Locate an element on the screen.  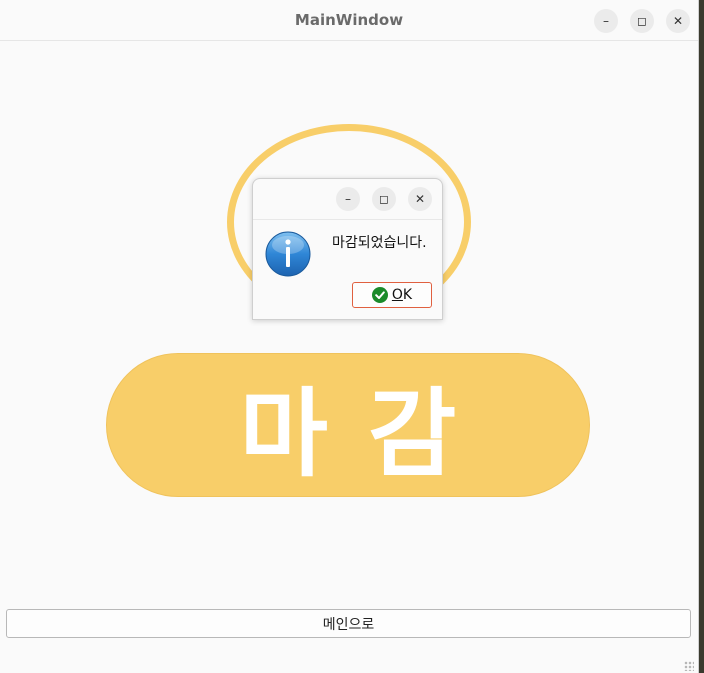
info-icon is located at coordinates (288, 254).